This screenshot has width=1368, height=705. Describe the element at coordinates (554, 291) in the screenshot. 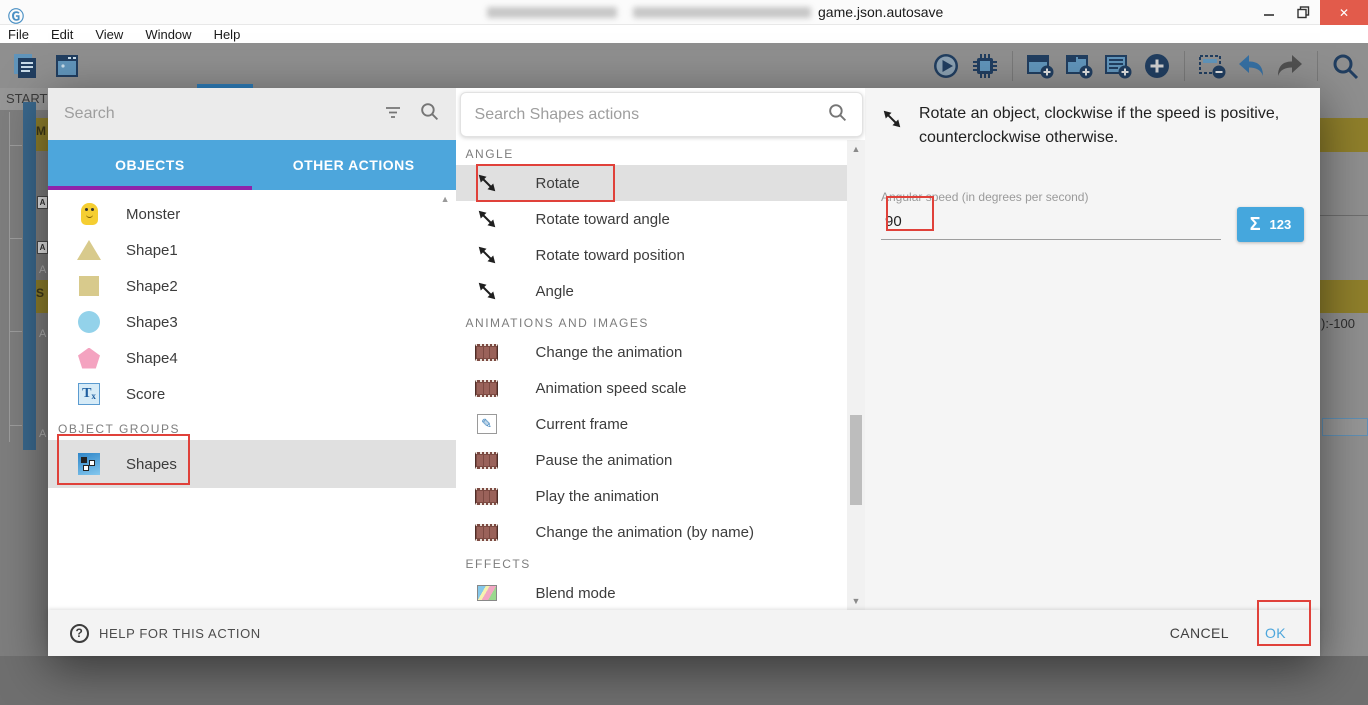

I see `item-label: Angle` at that location.